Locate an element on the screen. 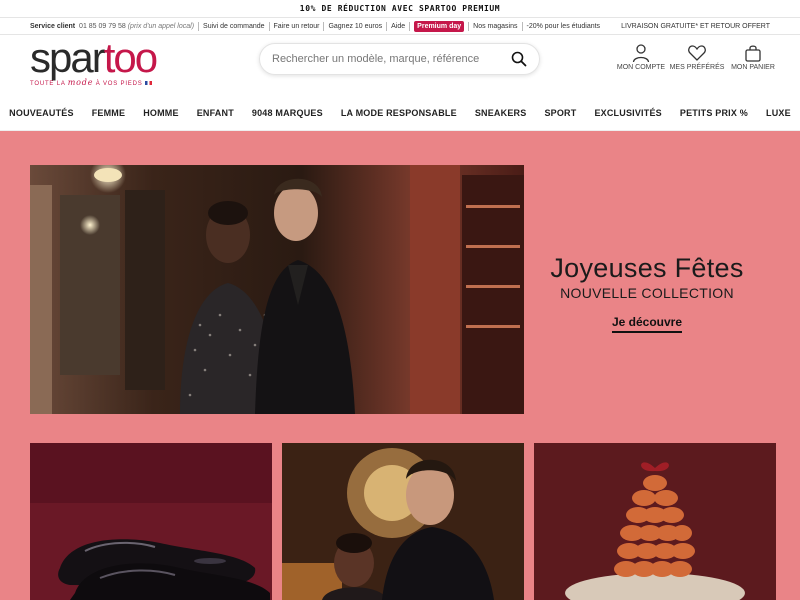 This screenshot has height=600, width=800. account-button: MON COMPTE is located at coordinates (641, 57).